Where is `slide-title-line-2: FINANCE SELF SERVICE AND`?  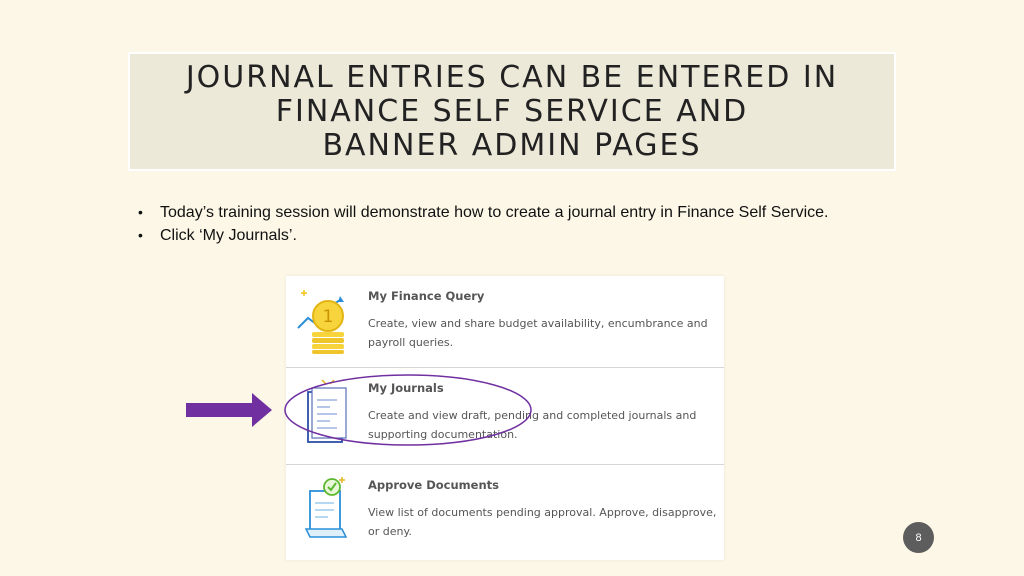
slide-title-line-2: FINANCE SELF SERVICE AND is located at coordinates (512, 111).